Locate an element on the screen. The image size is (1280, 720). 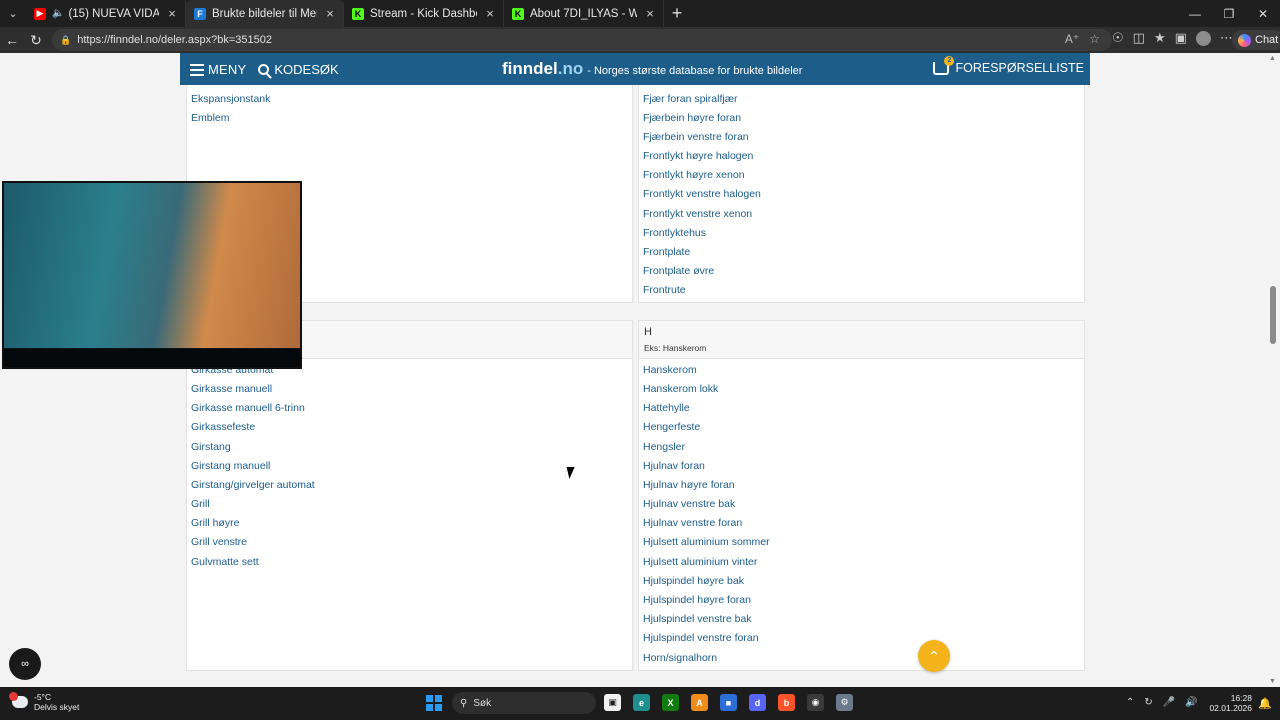
volume-icon: 🔊 is located at coordinates (1191, 702).